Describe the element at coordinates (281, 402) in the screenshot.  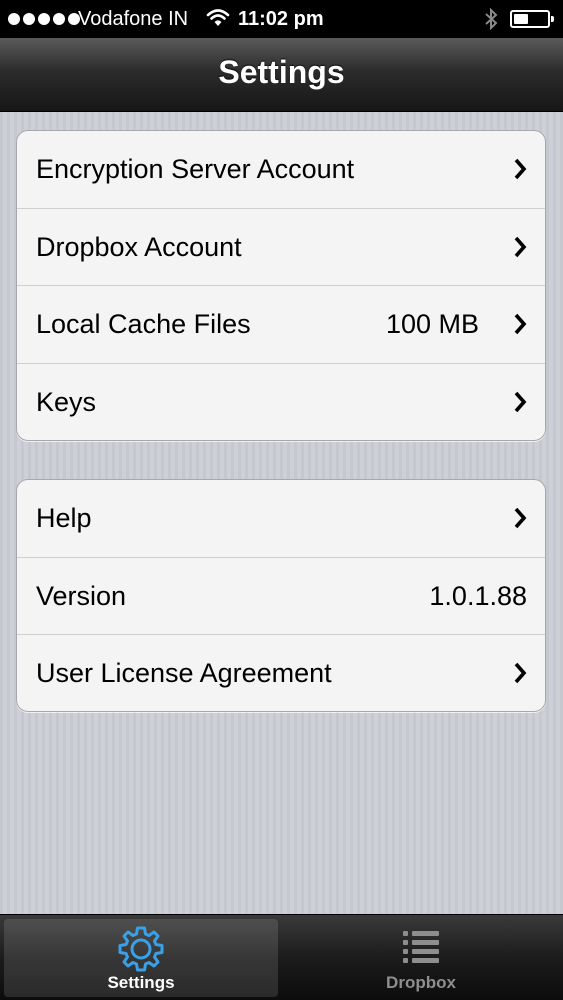
I see `cell-keys: Keys` at that location.